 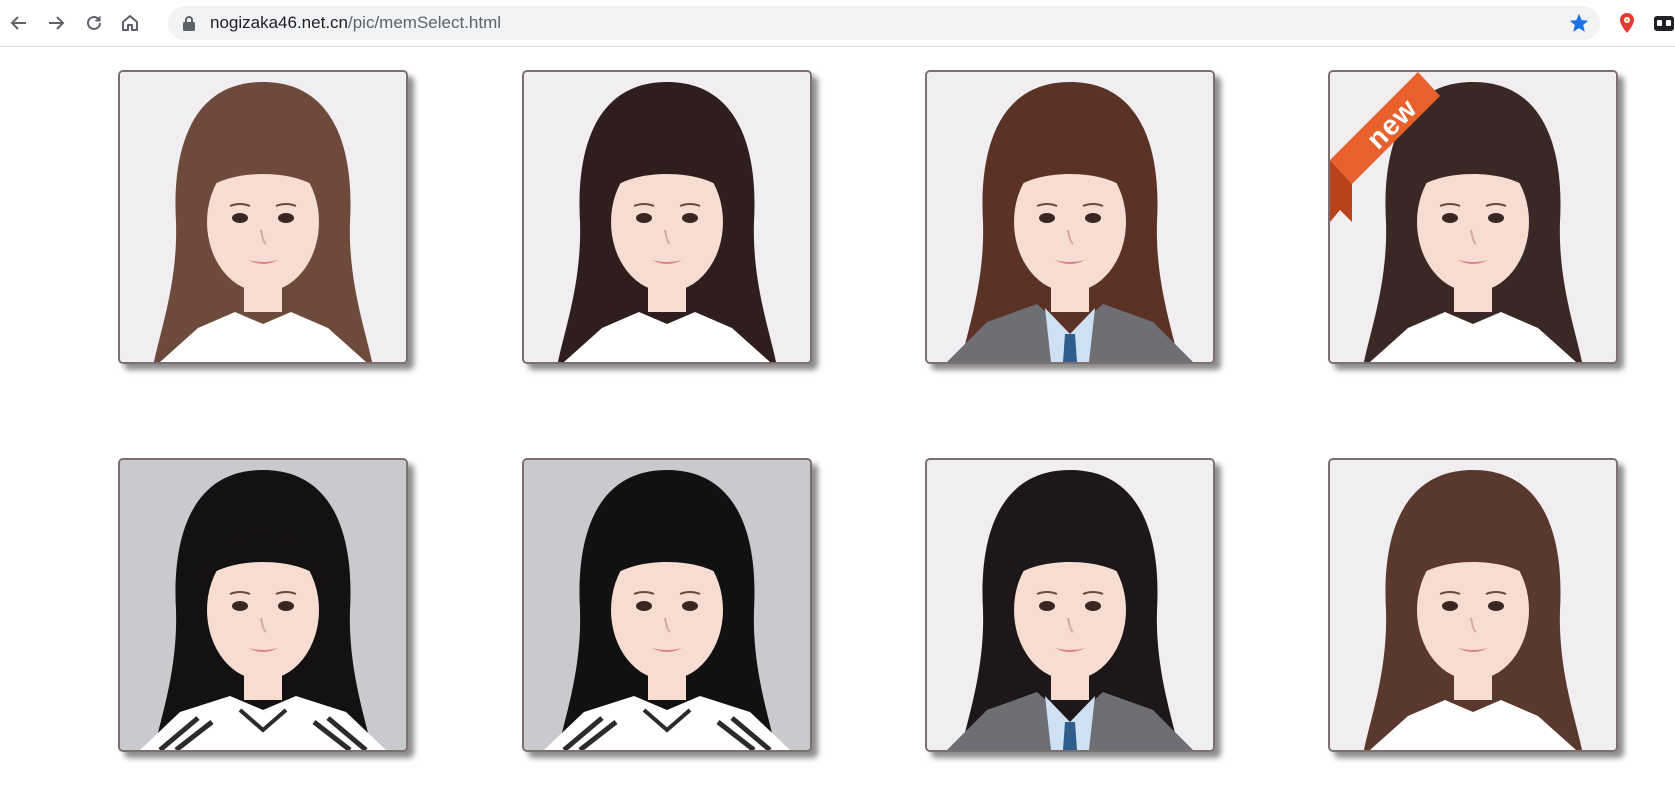 What do you see at coordinates (1579, 23) in the screenshot?
I see `star-icon` at bounding box center [1579, 23].